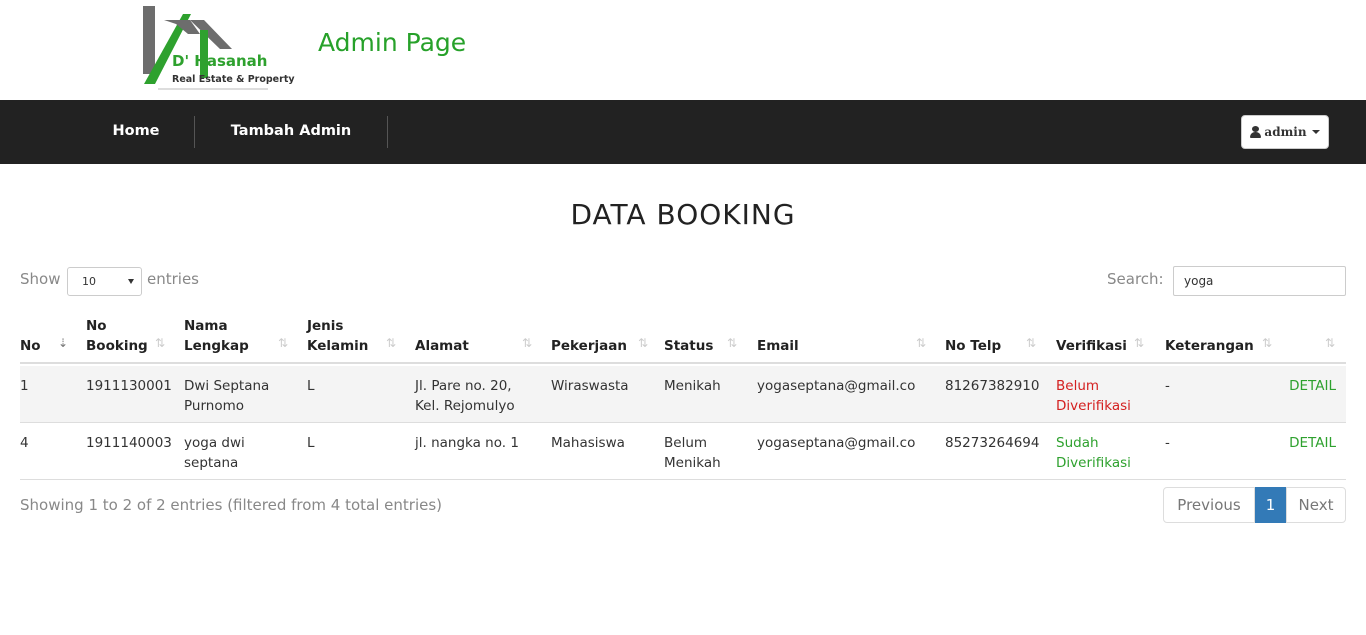 The height and width of the screenshot is (635, 1366). Describe the element at coordinates (1093, 396) in the screenshot. I see `cell-verifikasi: Belum Diverifikasi` at that location.